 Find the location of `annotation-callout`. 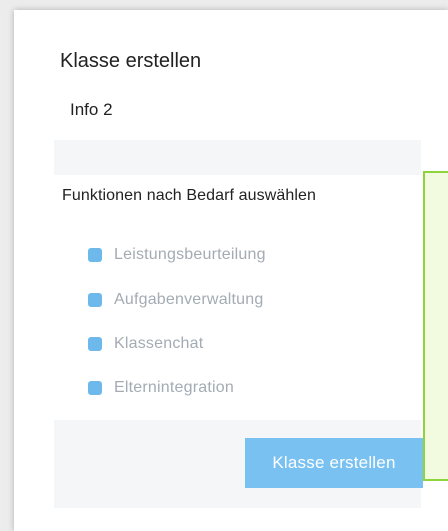

annotation-callout is located at coordinates (435, 326).